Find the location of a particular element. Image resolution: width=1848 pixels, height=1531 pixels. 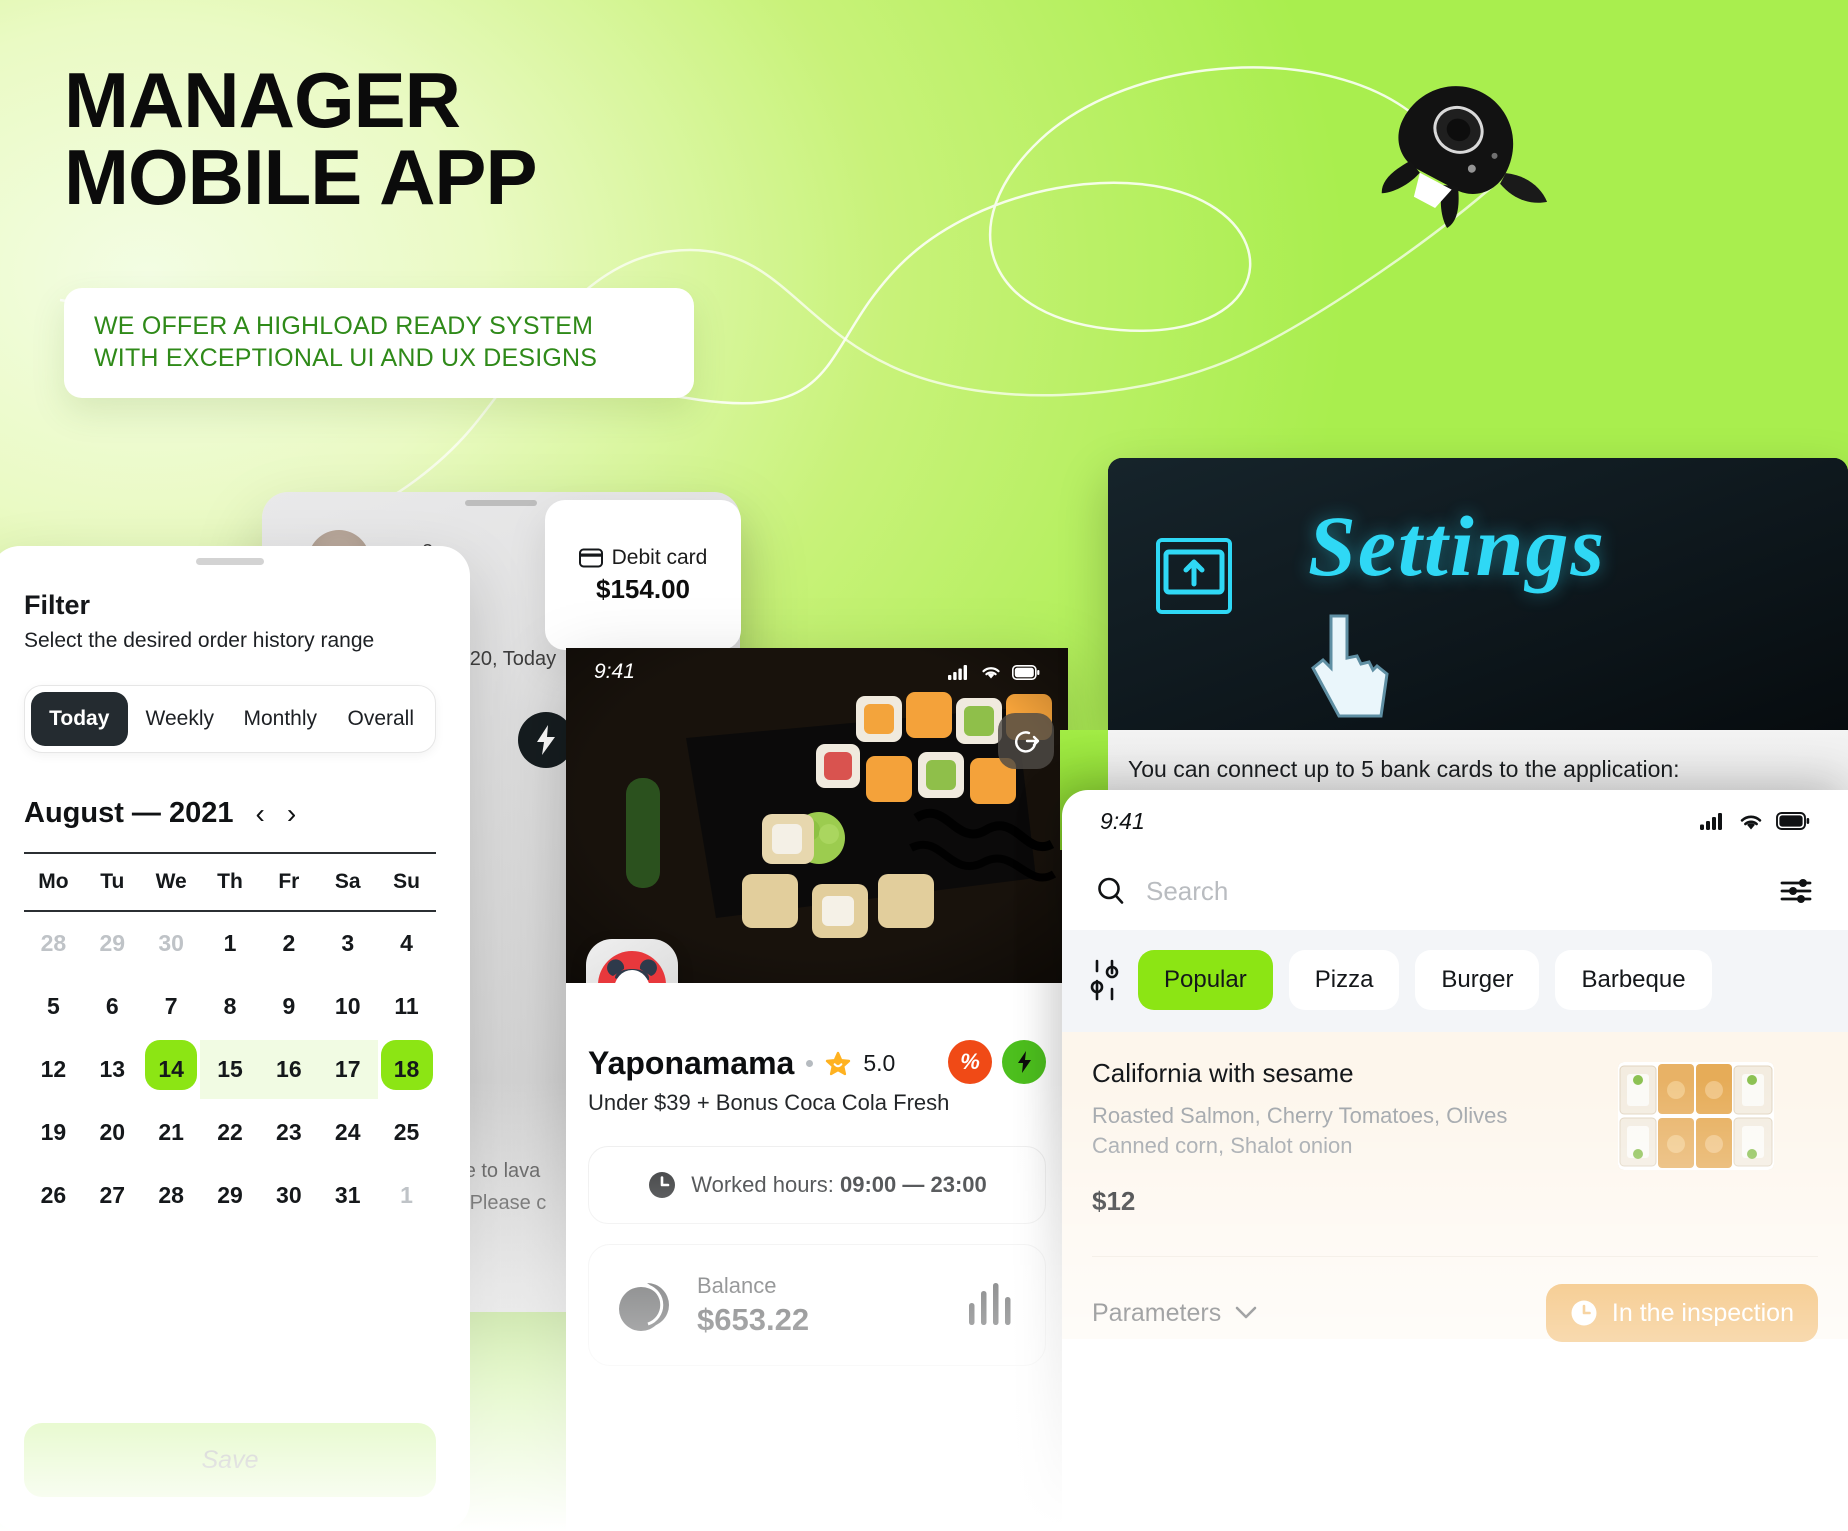

calendar-day: 2 is located at coordinates (288, 943).